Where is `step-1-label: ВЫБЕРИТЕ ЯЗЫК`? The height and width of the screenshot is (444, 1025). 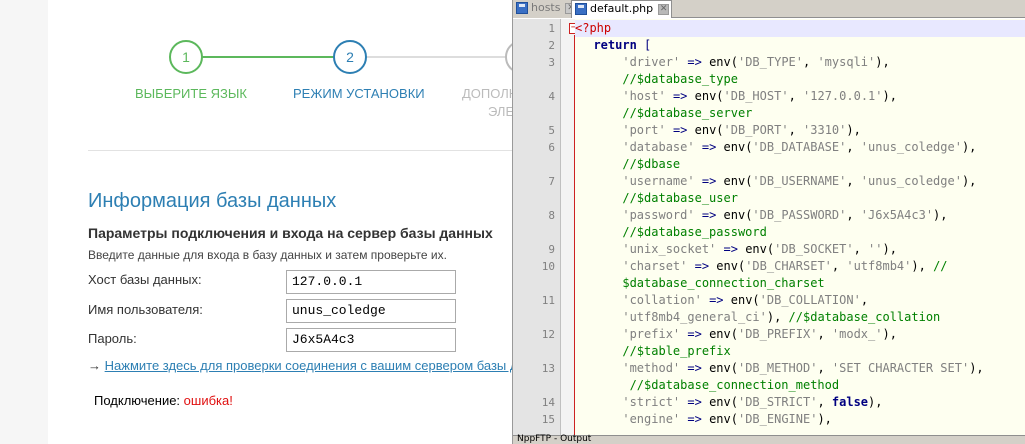
step-1-label: ВЫБЕРИТЕ ЯЗЫК is located at coordinates (191, 93).